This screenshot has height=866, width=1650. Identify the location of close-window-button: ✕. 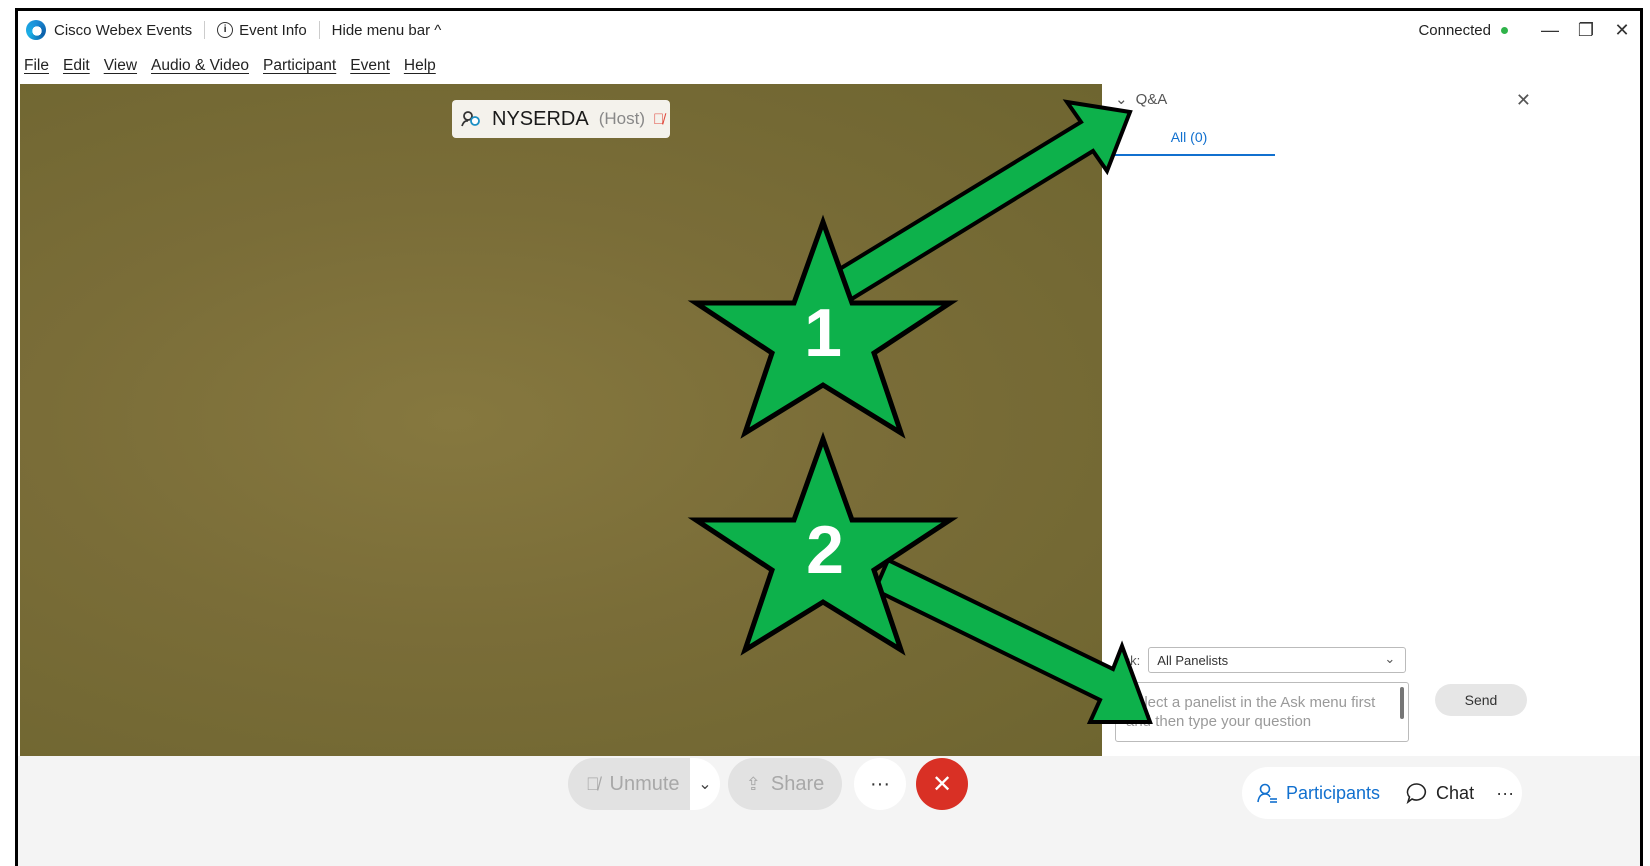
(1622, 30).